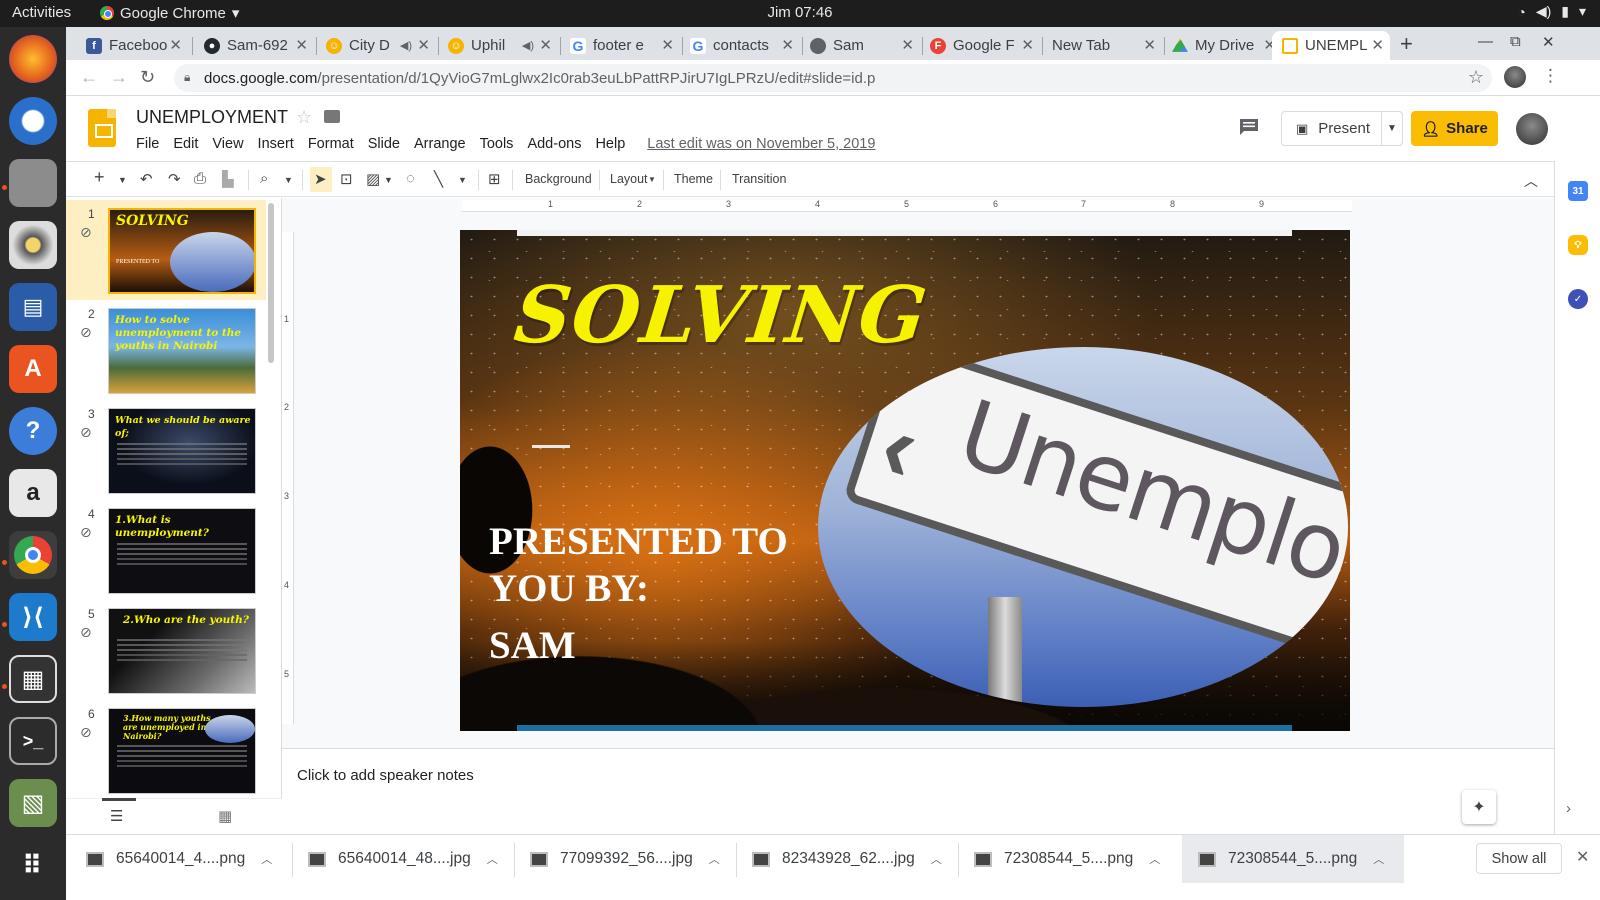  What do you see at coordinates (304, 117) in the screenshot?
I see `star-icon: ☆` at bounding box center [304, 117].